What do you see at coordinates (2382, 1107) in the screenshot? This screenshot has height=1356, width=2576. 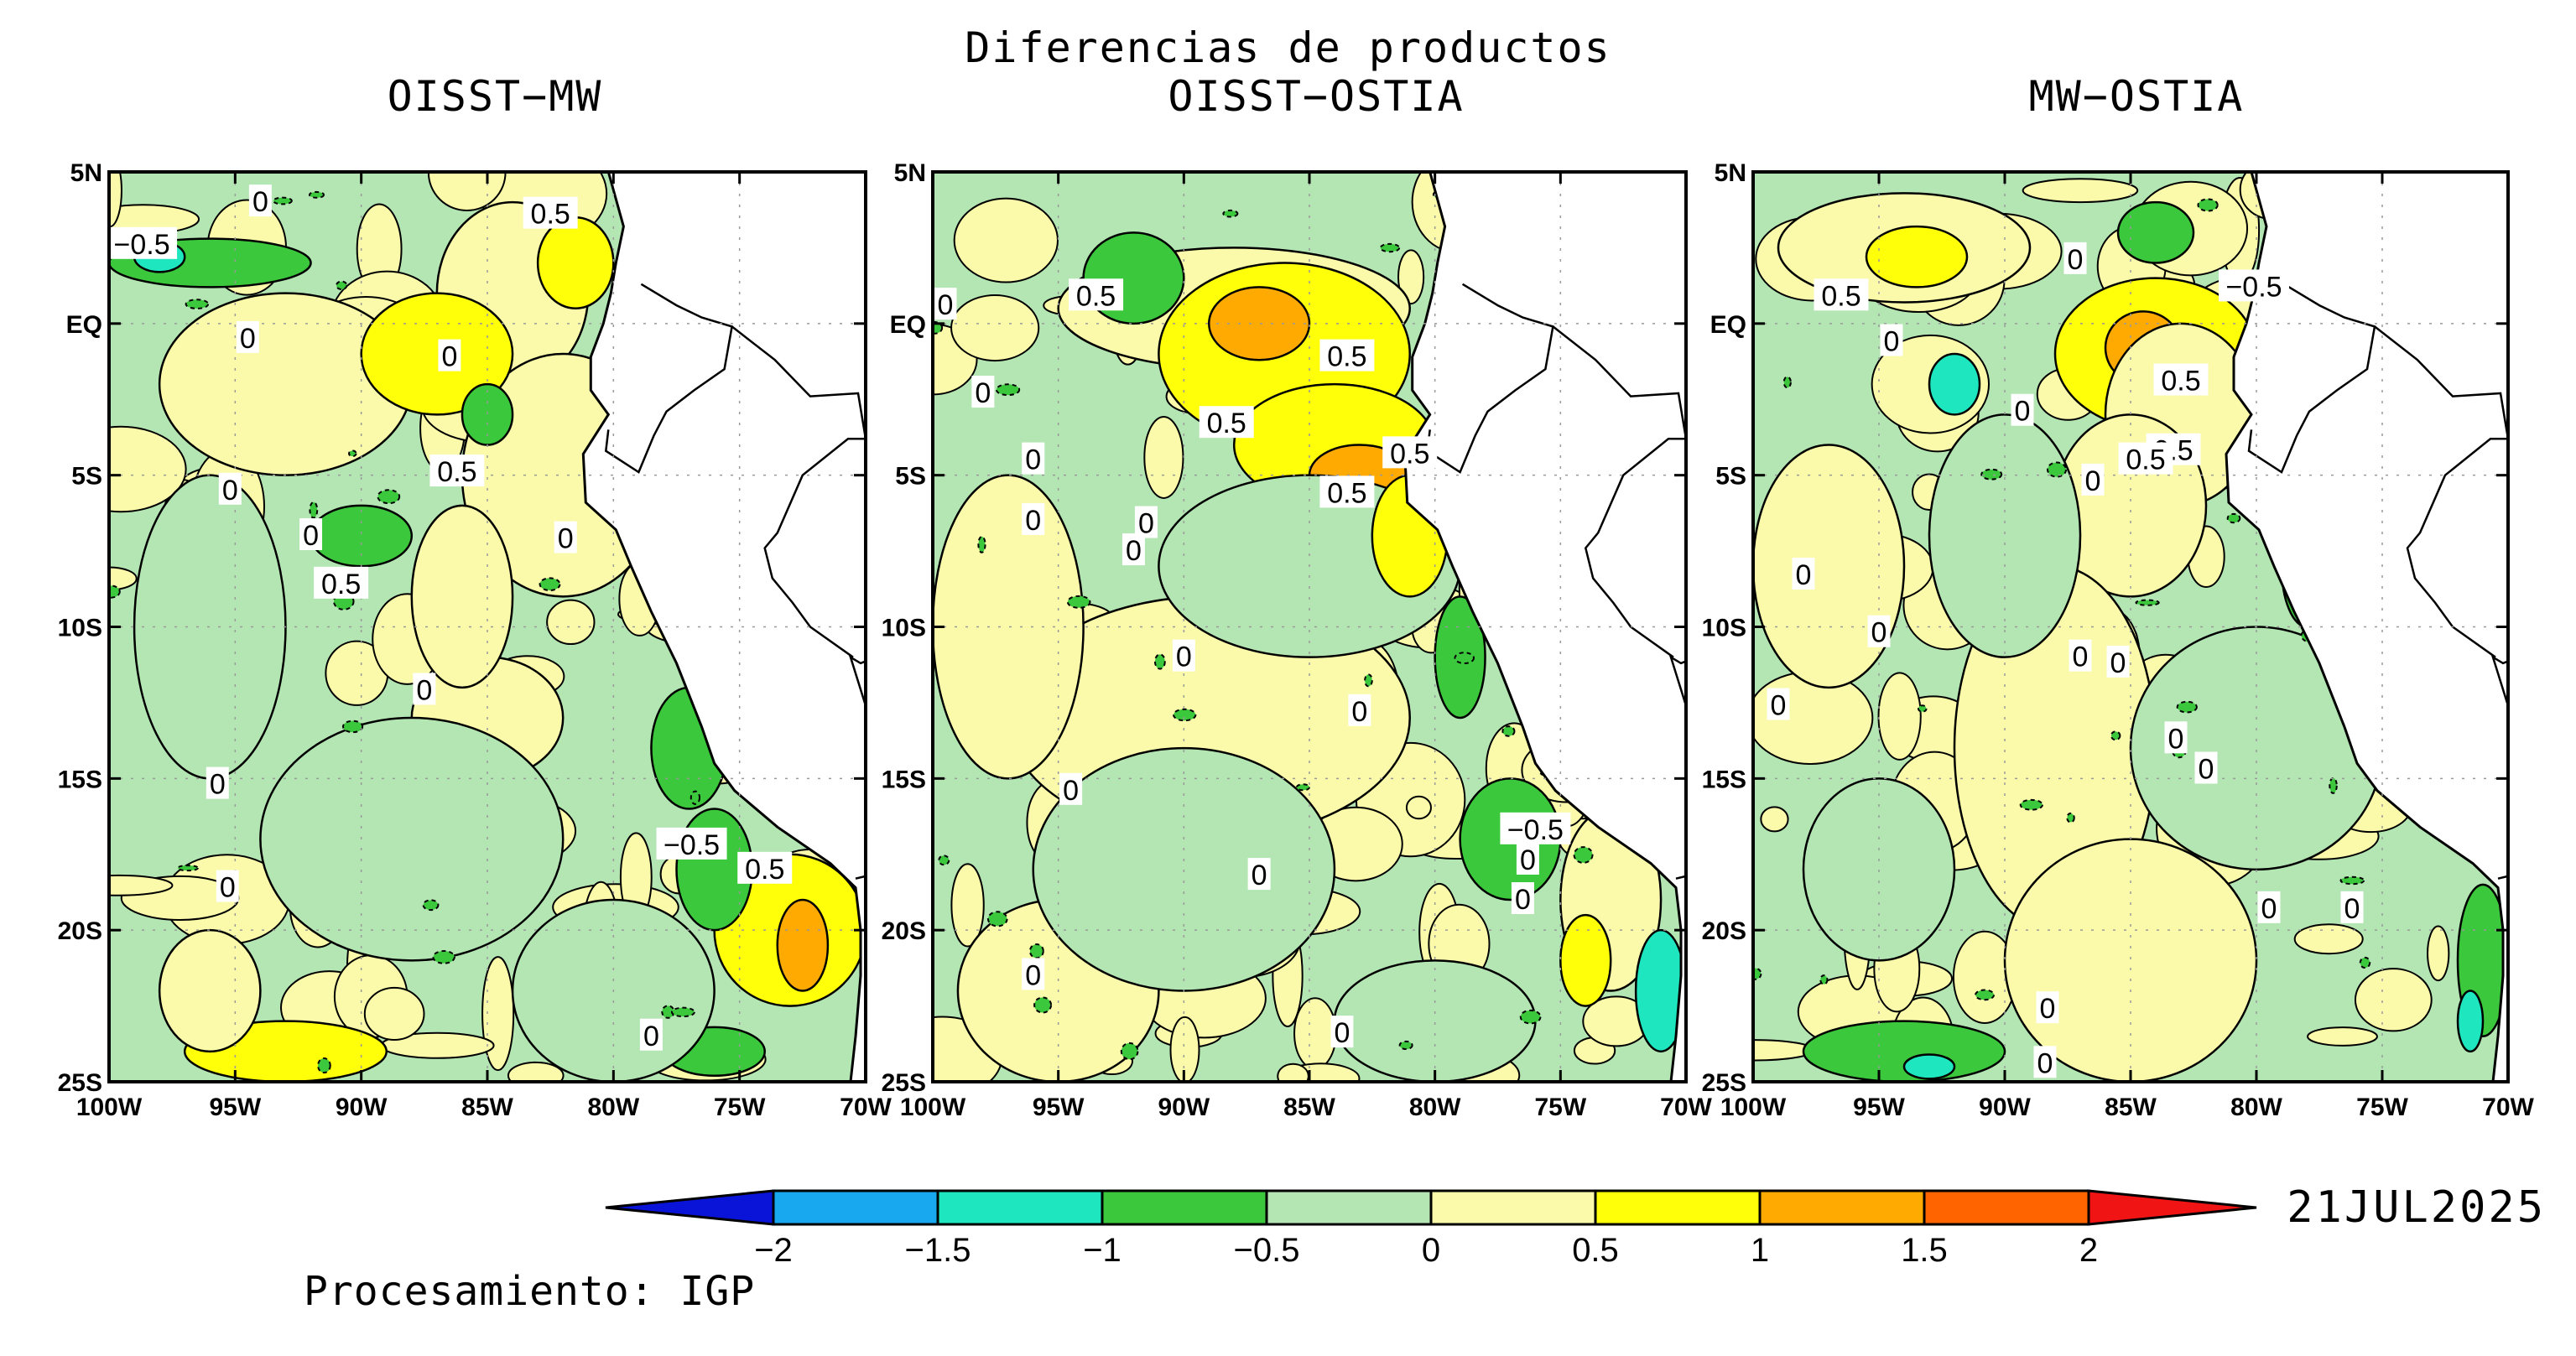 I see `x-tick-label: 75W` at bounding box center [2382, 1107].